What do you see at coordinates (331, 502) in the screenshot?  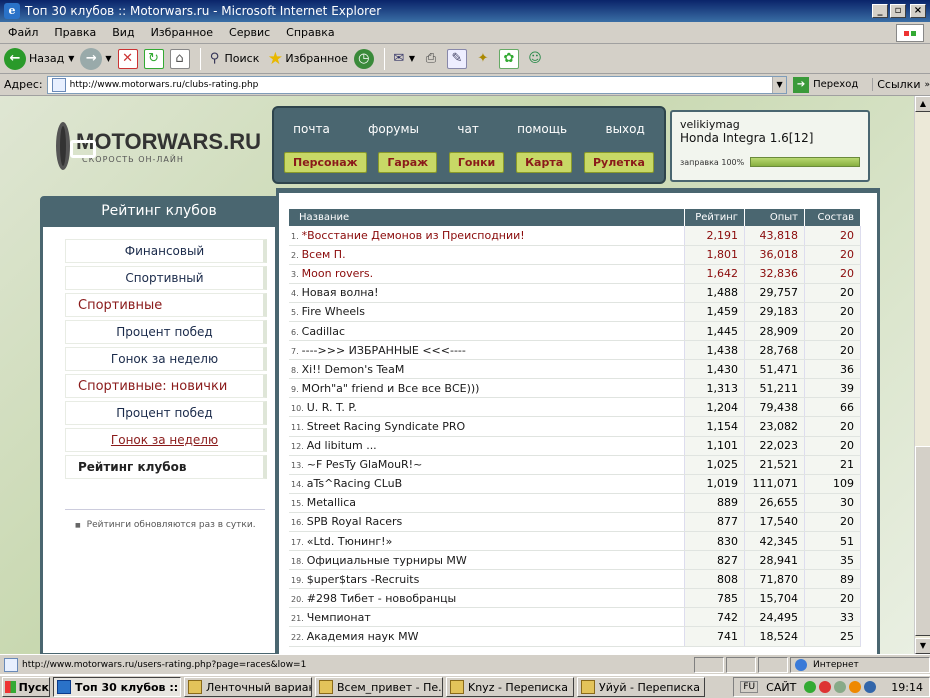 I see `club-name-link: Metallica` at bounding box center [331, 502].